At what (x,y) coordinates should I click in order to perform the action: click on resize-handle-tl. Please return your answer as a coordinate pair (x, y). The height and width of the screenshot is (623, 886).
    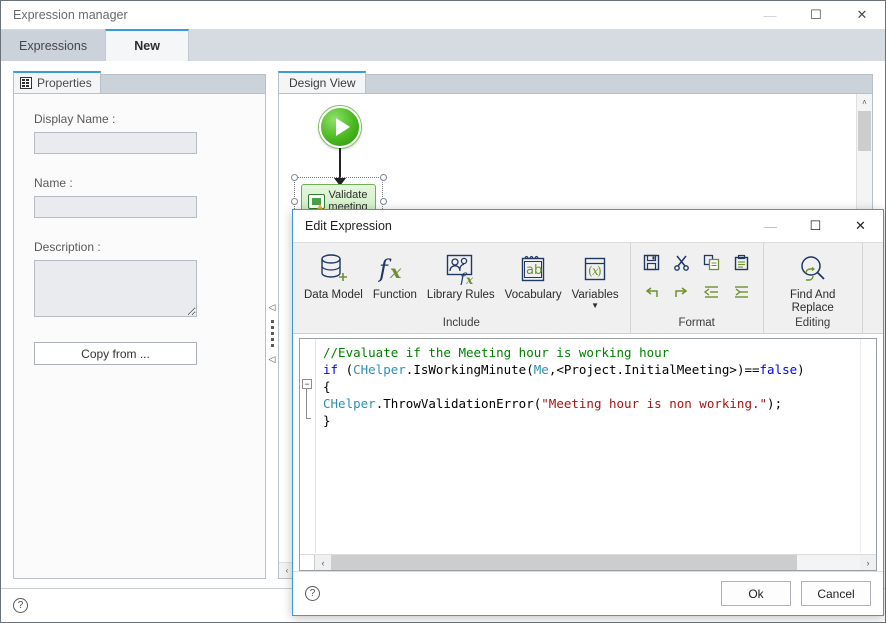
    Looking at the image, I should click on (294, 177).